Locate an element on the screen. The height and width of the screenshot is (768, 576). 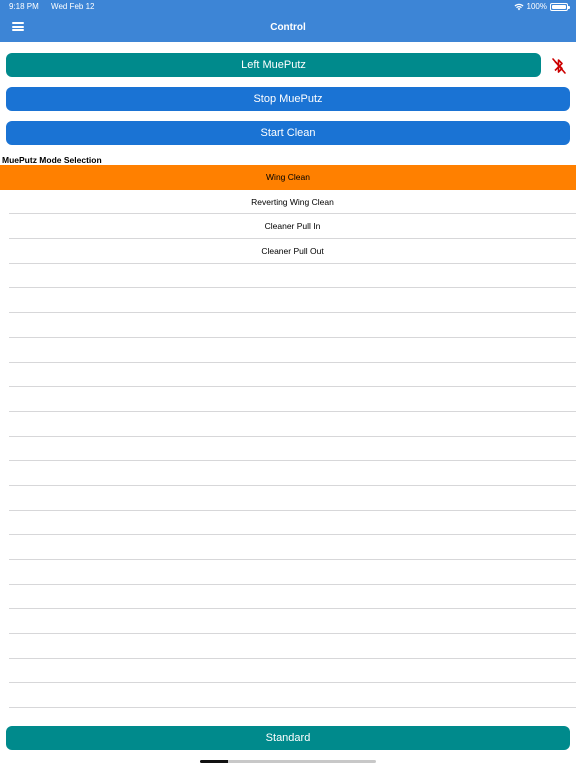
mode-item-cleaner-pull-out: Cleaner Pull Out is located at coordinates (292, 251).